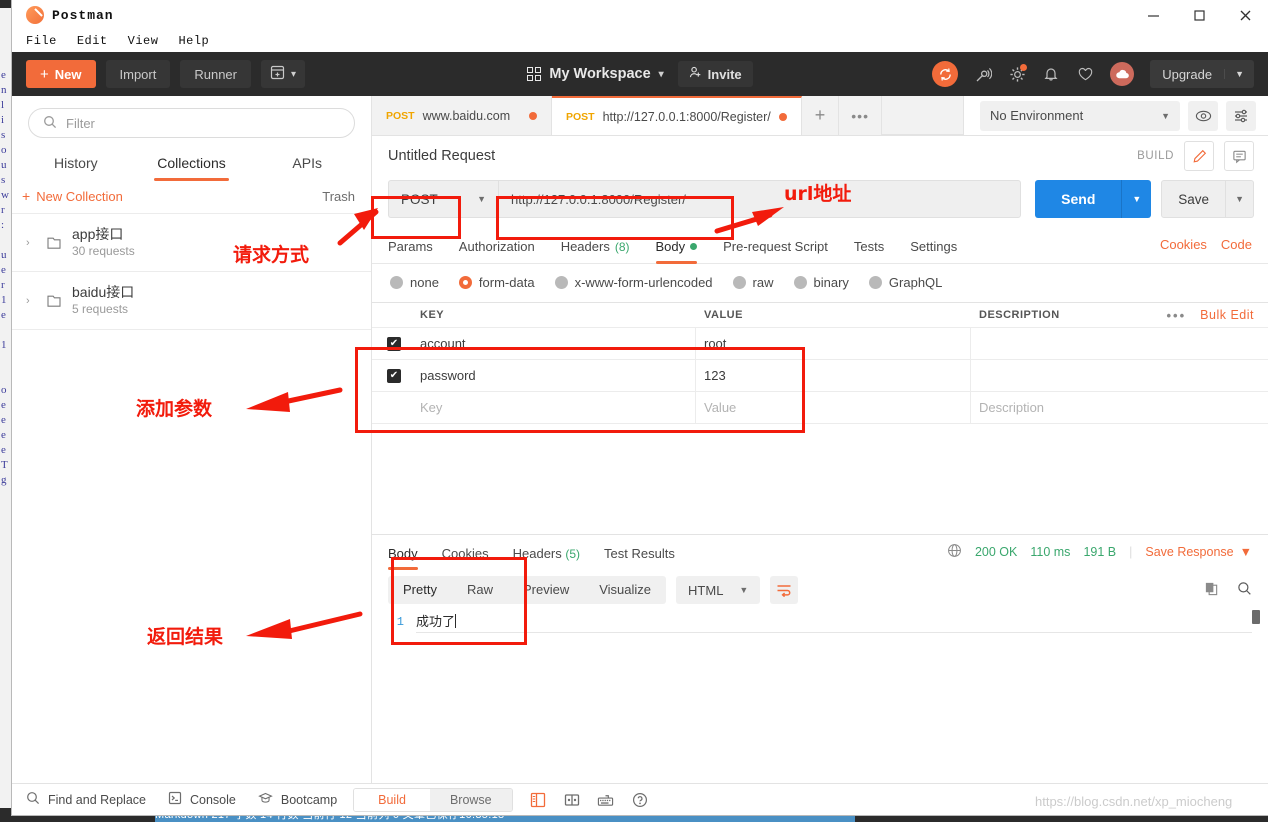 The height and width of the screenshot is (822, 1268). What do you see at coordinates (572, 800) in the screenshot?
I see `split-layout-icon` at bounding box center [572, 800].